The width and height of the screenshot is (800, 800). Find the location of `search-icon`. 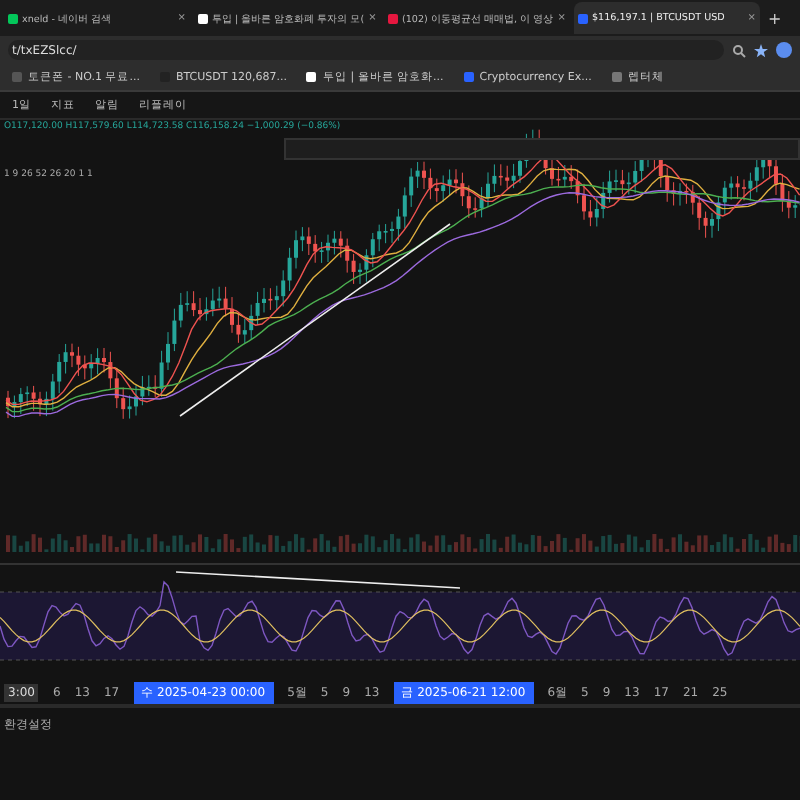

search-icon is located at coordinates (739, 50).